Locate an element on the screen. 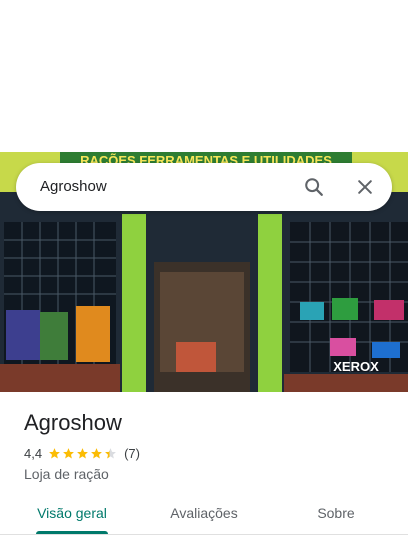 This screenshot has width=408, height=544. tabs-divider is located at coordinates (204, 534).